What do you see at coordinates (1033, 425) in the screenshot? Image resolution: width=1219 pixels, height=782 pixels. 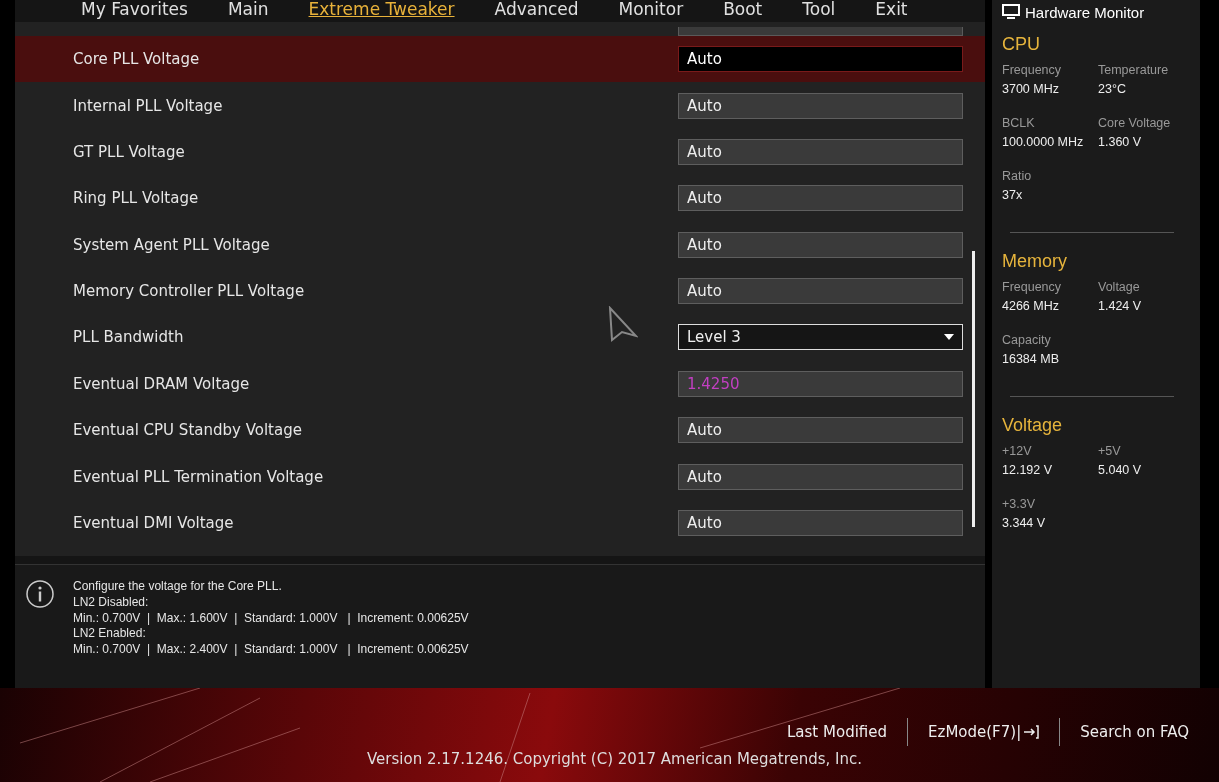 I see `section-heading: Voltage` at bounding box center [1033, 425].